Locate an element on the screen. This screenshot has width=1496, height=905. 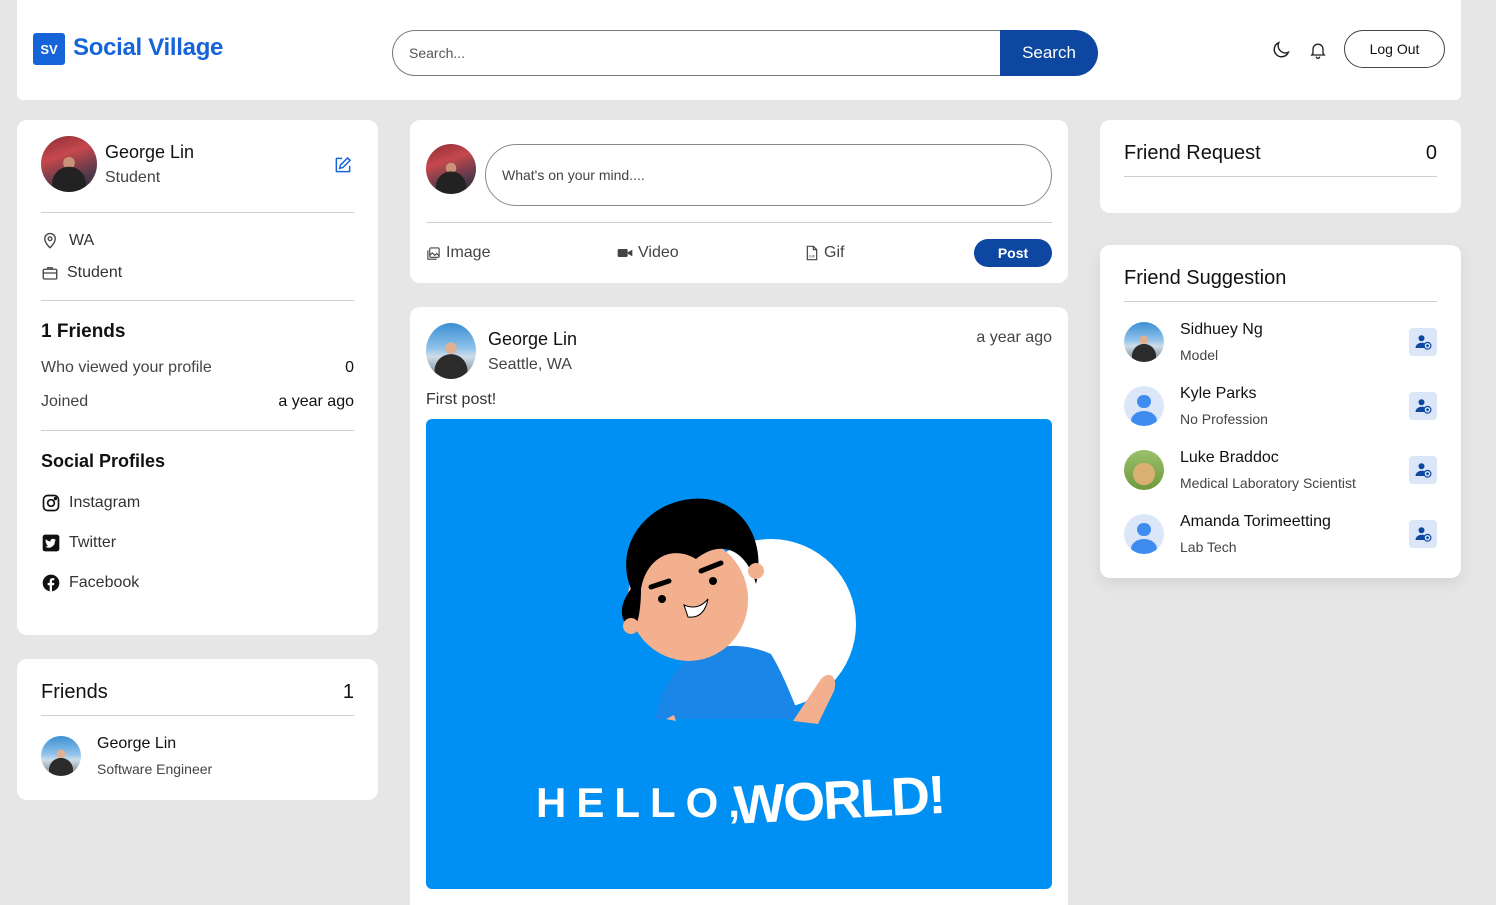
gif-label: Gif is located at coordinates (834, 252).